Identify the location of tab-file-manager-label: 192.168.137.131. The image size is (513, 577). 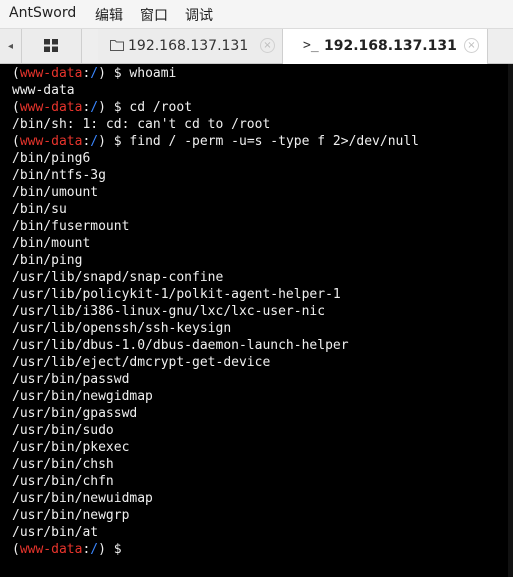
(188, 46).